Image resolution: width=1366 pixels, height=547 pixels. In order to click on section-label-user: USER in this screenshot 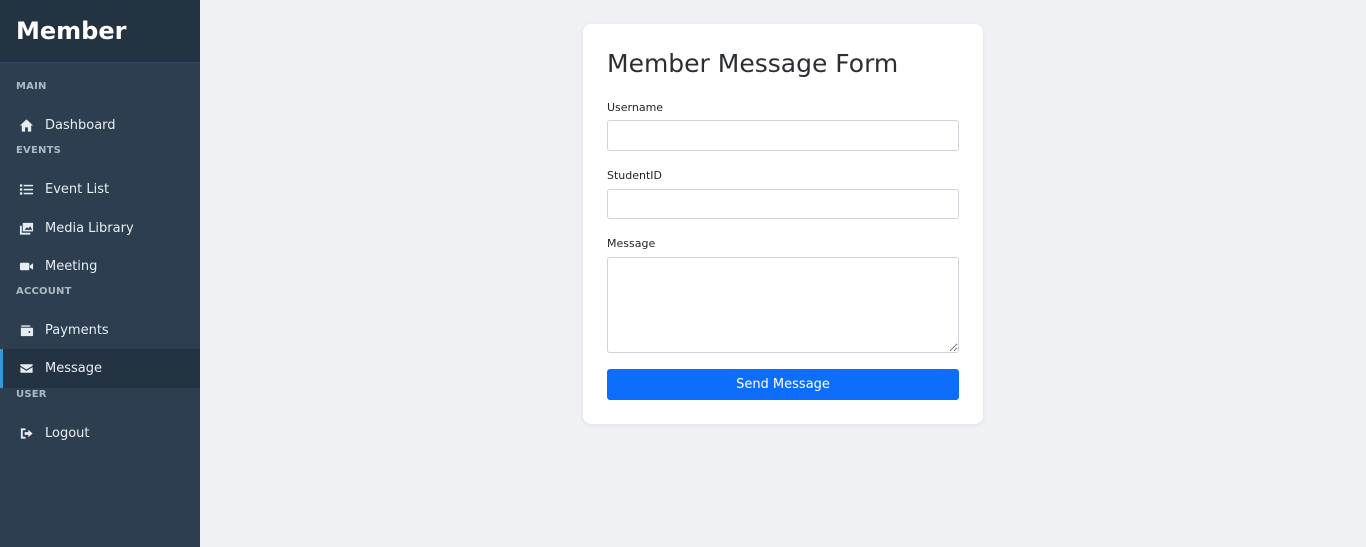, I will do `click(31, 394)`.